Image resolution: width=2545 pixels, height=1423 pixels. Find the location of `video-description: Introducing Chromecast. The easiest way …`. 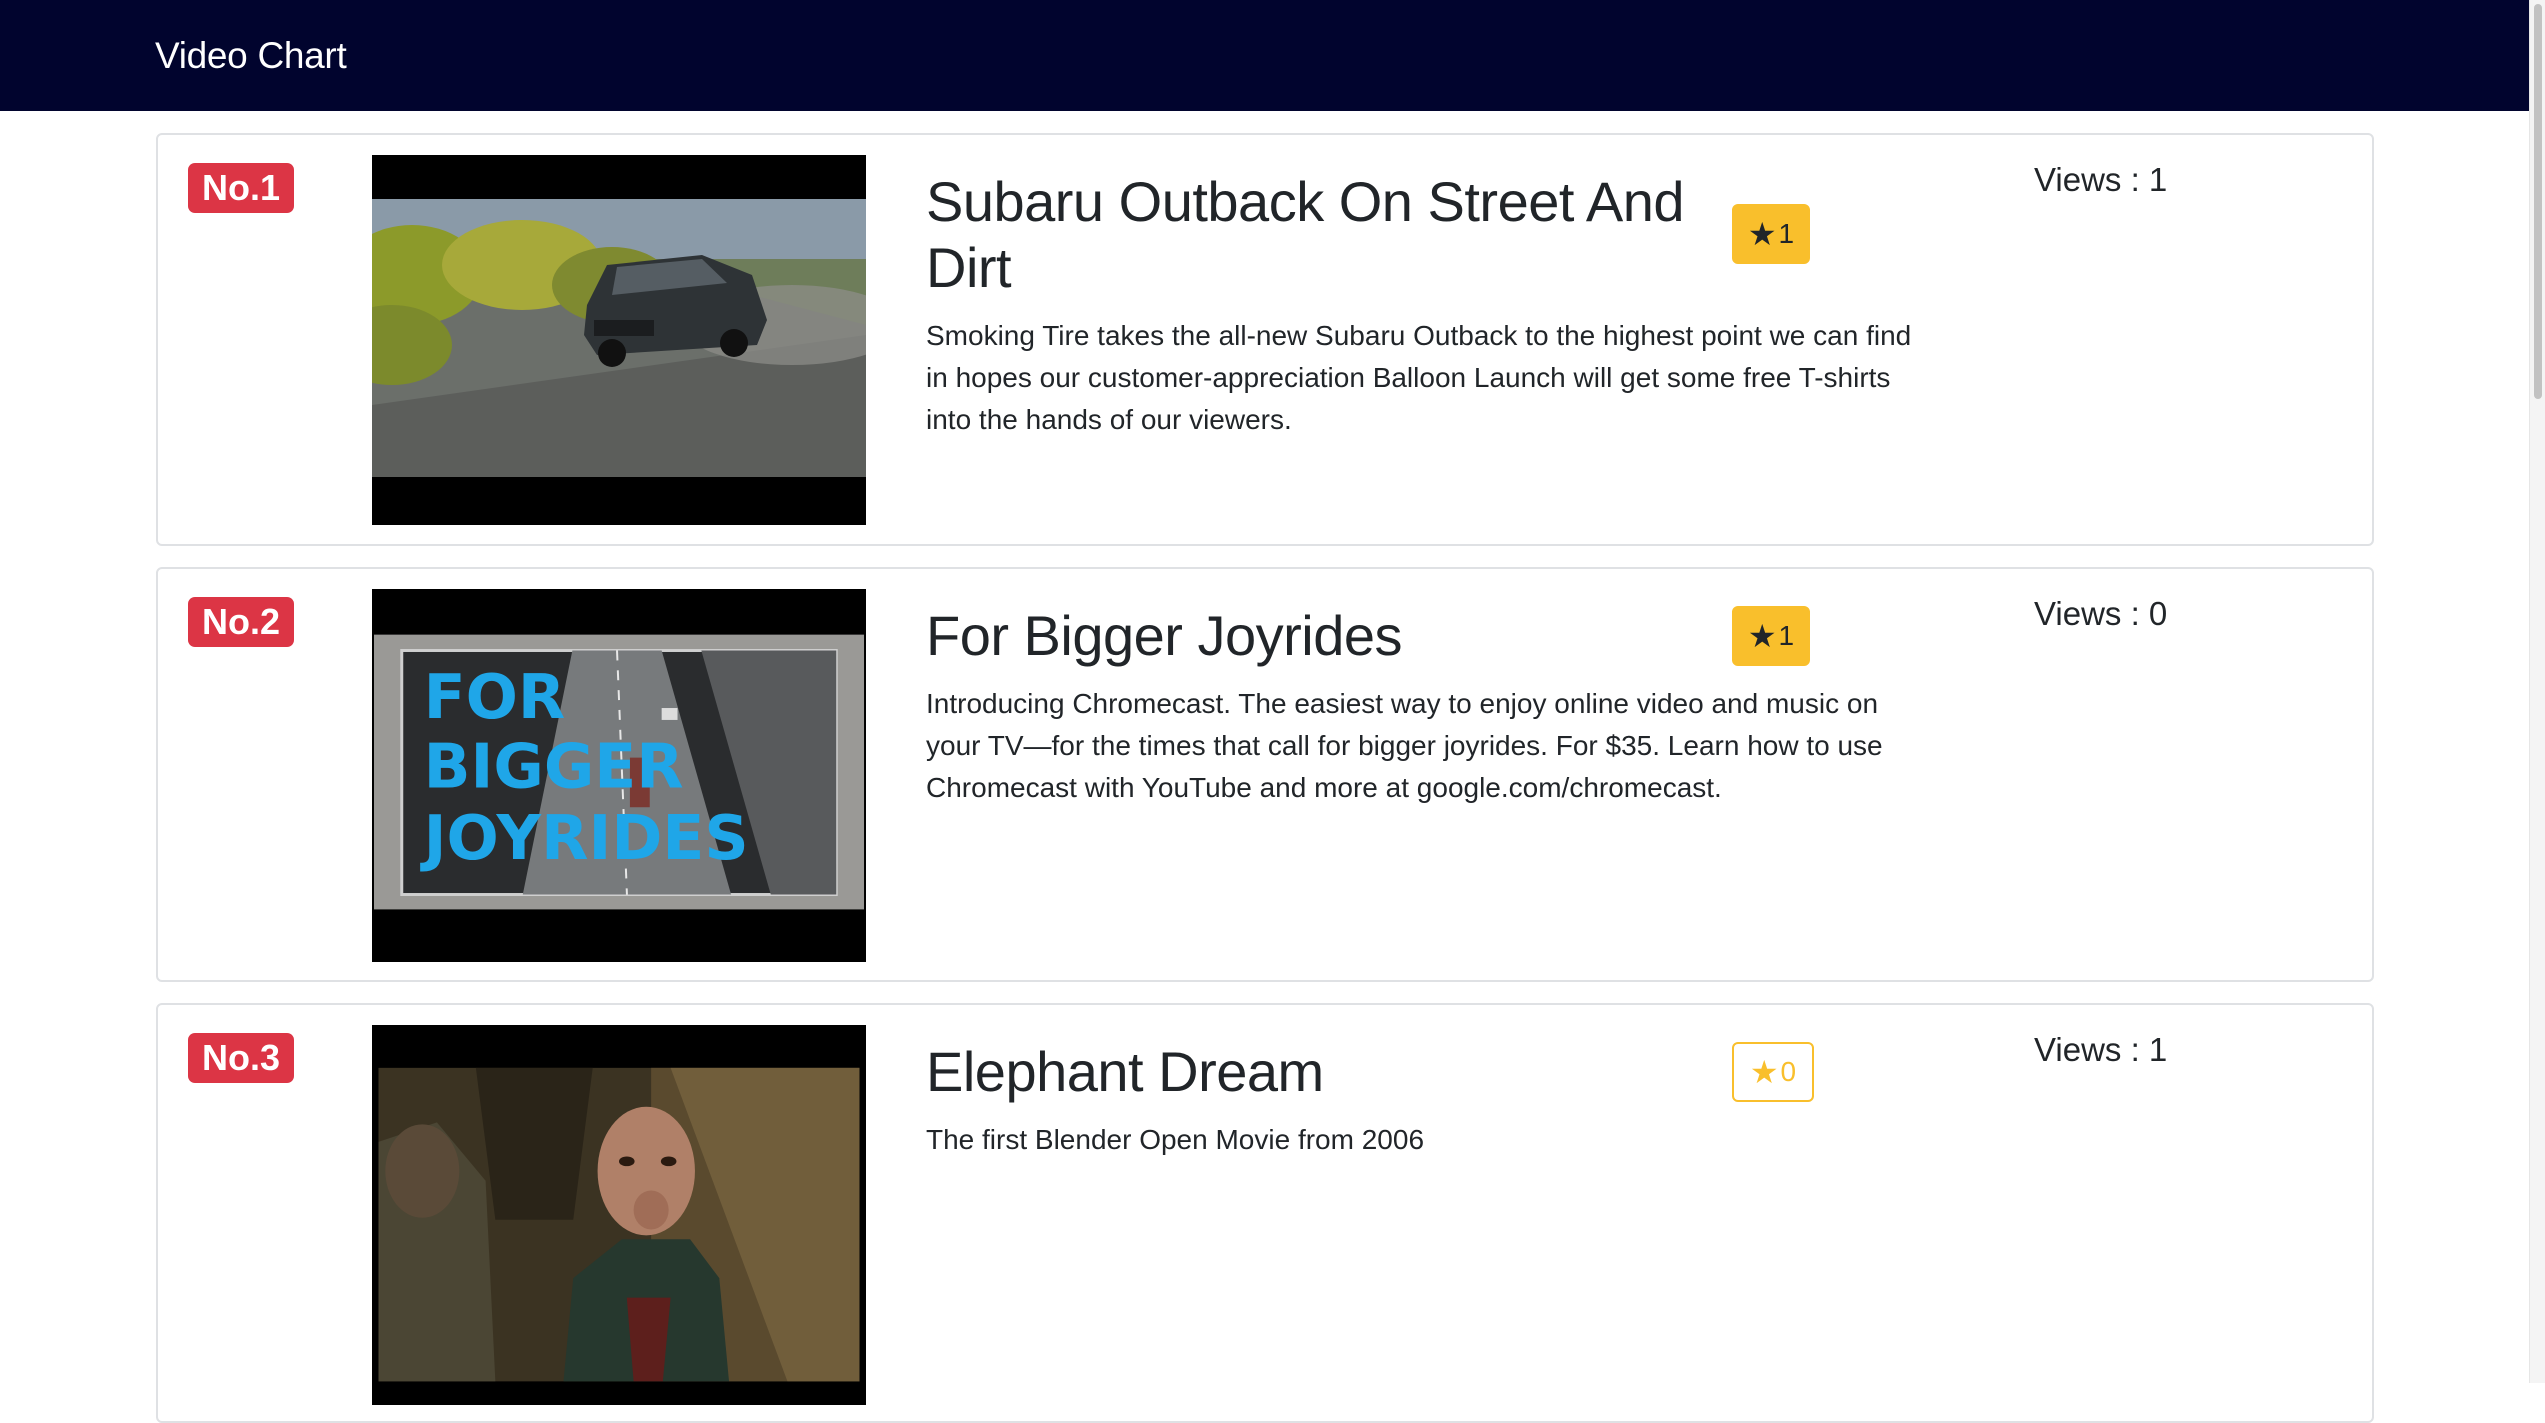

video-description: Introducing Chromecast. The easiest way … is located at coordinates (1404, 745).